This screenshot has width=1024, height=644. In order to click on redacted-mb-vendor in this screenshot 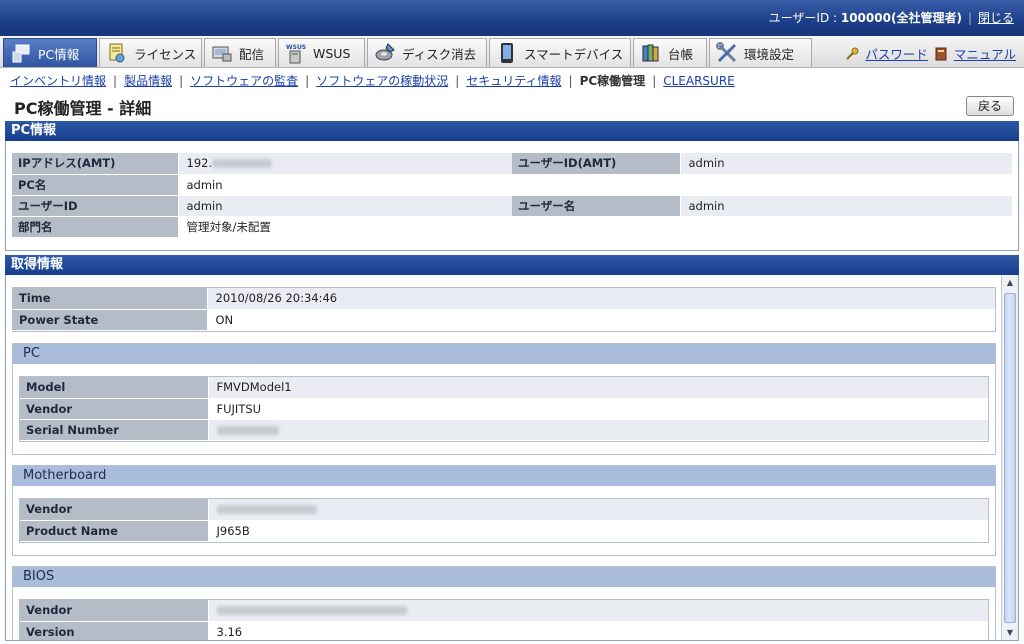, I will do `click(266, 510)`.